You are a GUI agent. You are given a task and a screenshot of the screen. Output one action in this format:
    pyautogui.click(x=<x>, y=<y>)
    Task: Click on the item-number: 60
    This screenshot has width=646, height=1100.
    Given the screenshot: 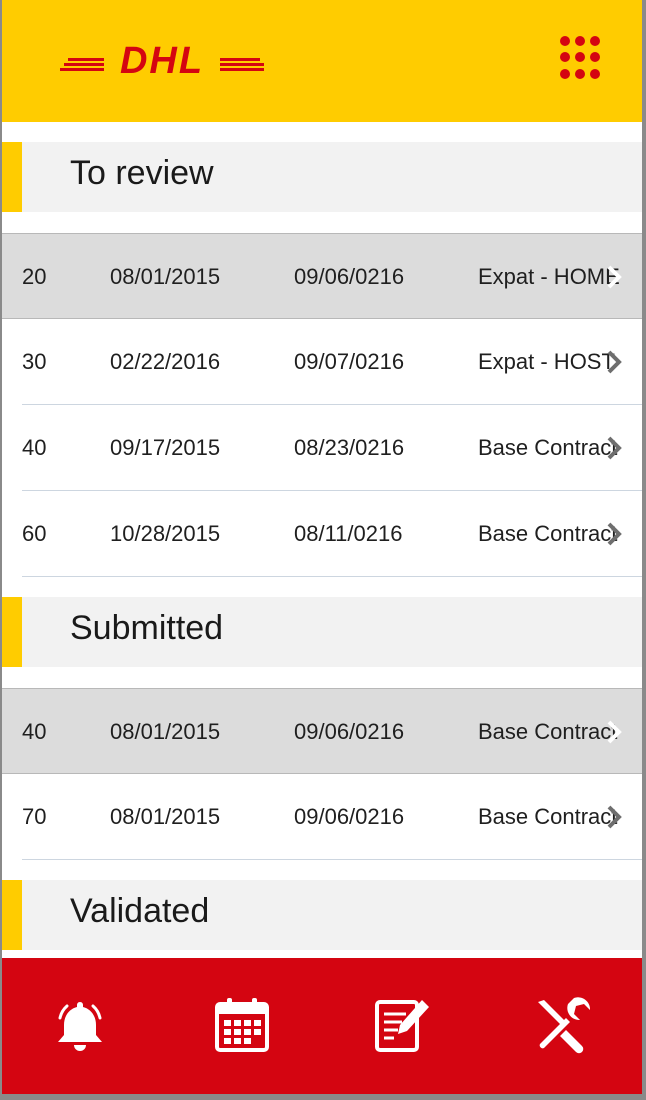 What is the action you would take?
    pyautogui.click(x=34, y=533)
    